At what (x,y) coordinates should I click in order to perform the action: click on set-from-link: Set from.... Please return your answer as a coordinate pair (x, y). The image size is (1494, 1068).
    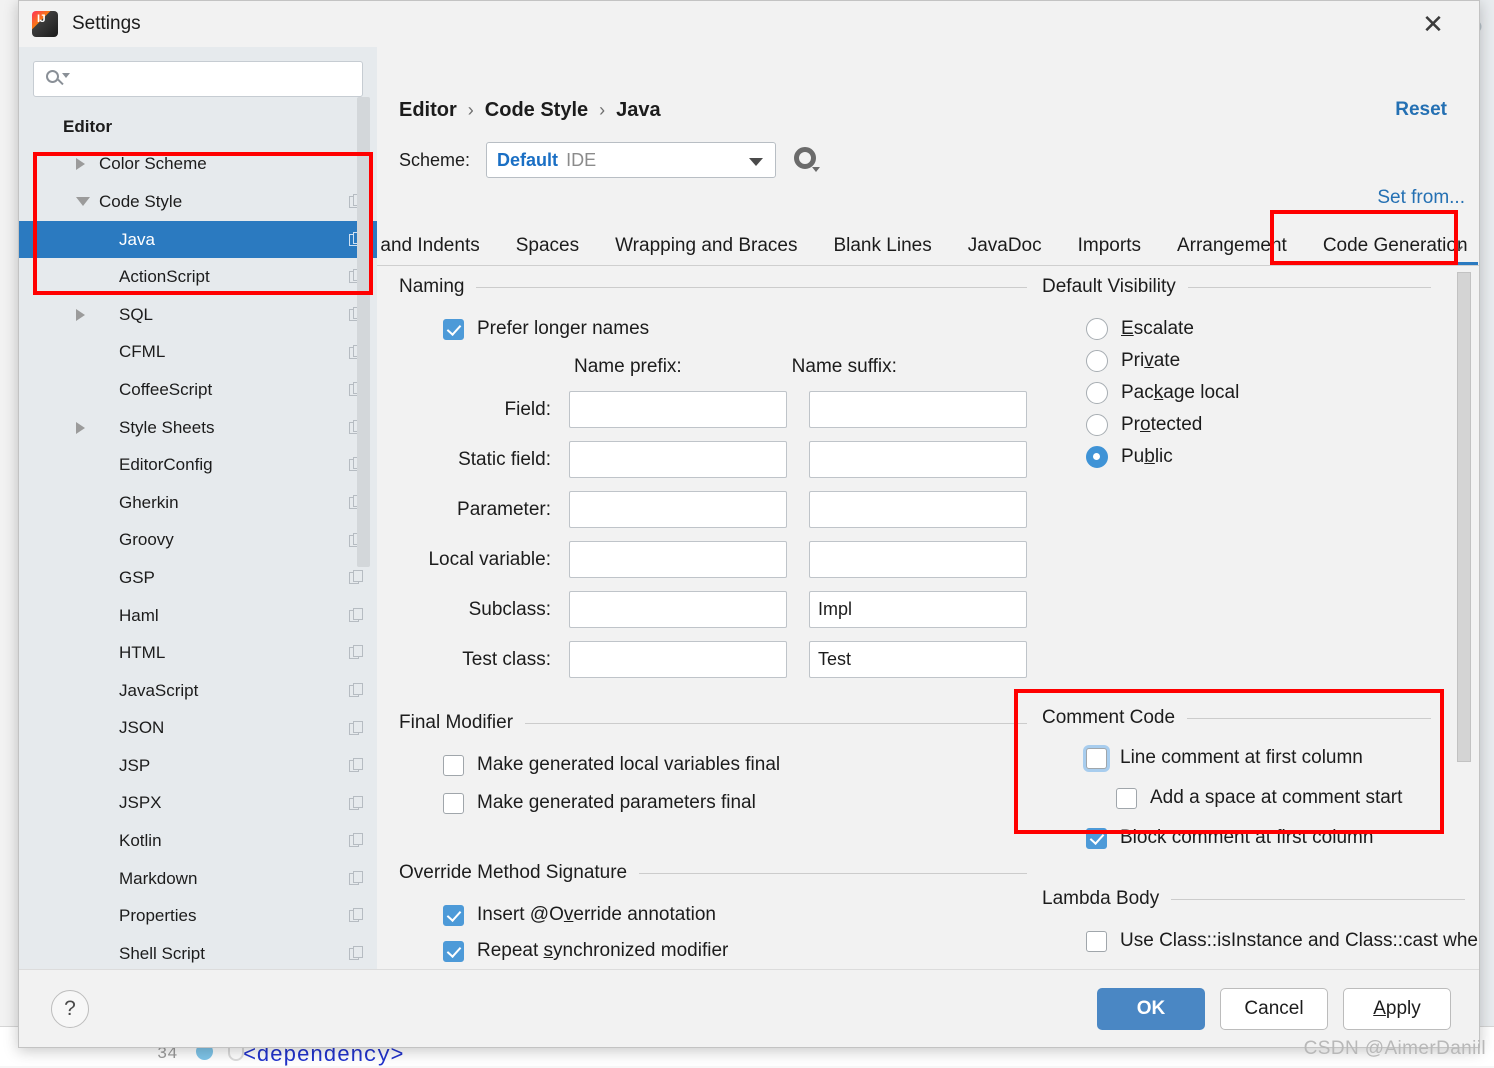
    Looking at the image, I should click on (1421, 198).